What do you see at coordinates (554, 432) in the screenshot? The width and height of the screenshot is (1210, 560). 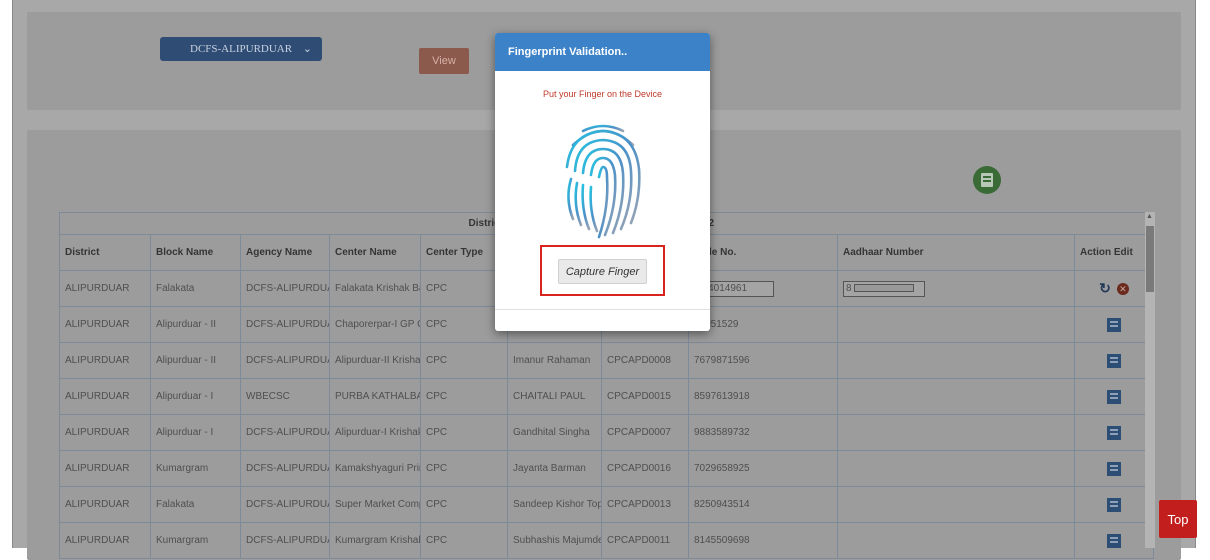 I see `table-cell: Gandhital Singha` at bounding box center [554, 432].